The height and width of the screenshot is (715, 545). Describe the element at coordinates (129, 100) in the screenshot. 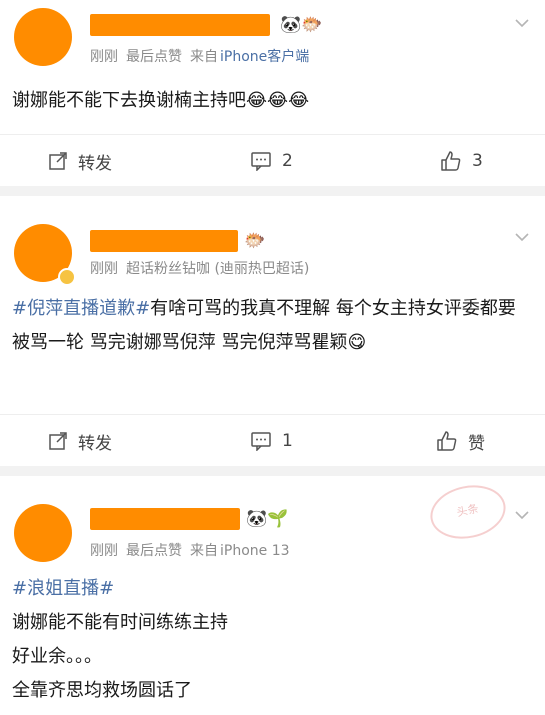

I see `content-text: 谢娜能不能下去换谢楠主持吧` at that location.